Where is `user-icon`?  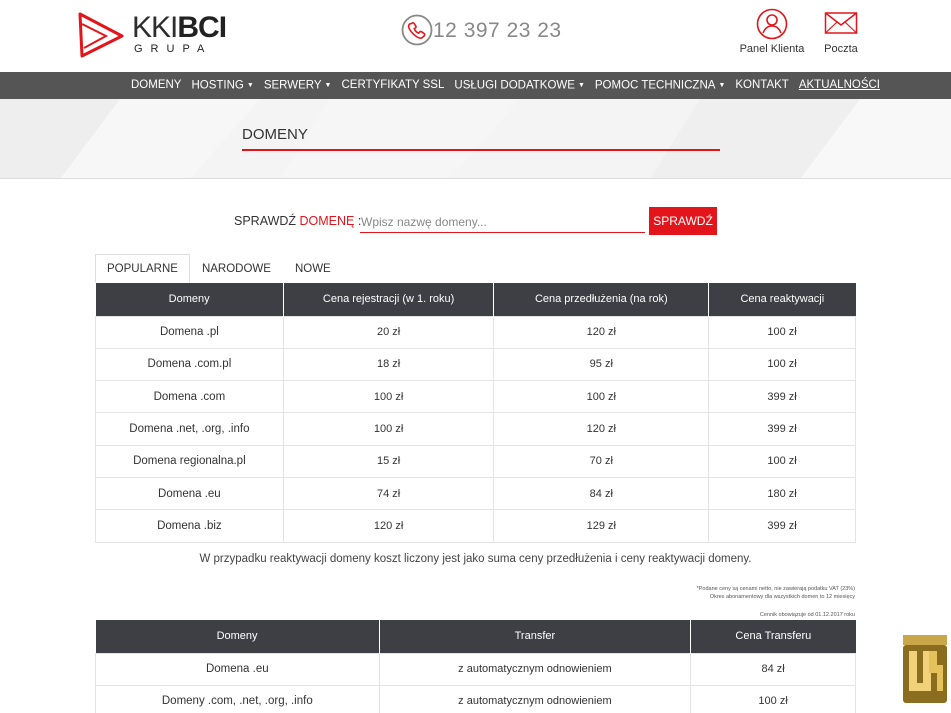
user-icon is located at coordinates (772, 24).